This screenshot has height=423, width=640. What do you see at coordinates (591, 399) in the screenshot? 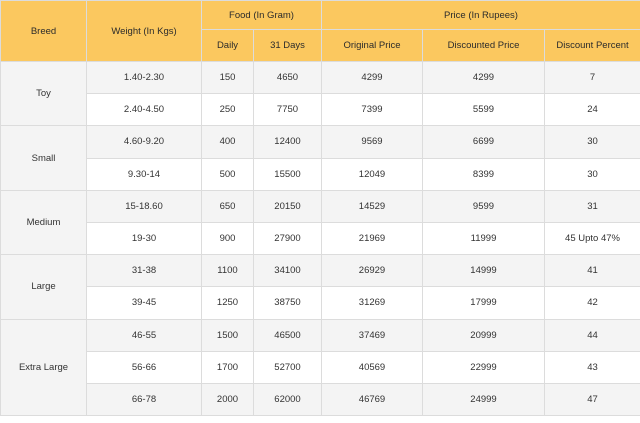
I see `discount-percent-cell: 47` at bounding box center [591, 399].